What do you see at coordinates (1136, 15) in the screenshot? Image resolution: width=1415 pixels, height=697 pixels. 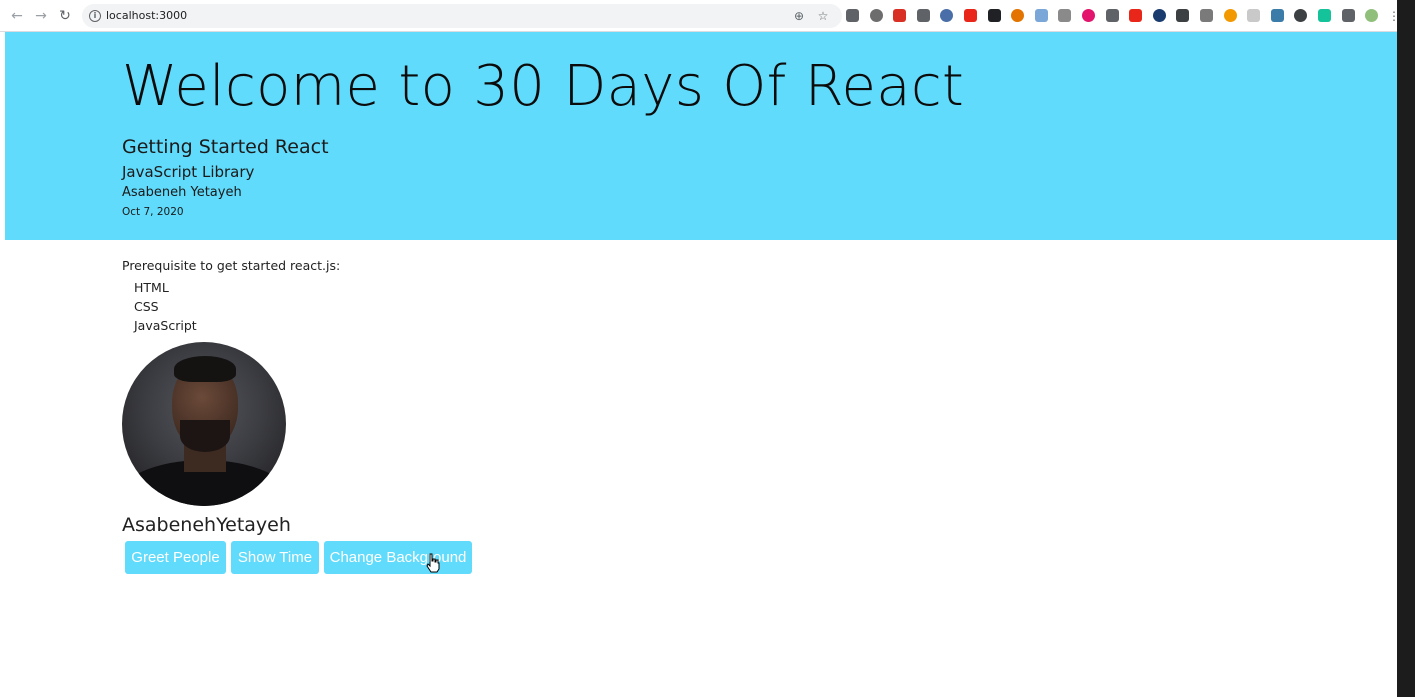 I see `ext-13-icon` at bounding box center [1136, 15].